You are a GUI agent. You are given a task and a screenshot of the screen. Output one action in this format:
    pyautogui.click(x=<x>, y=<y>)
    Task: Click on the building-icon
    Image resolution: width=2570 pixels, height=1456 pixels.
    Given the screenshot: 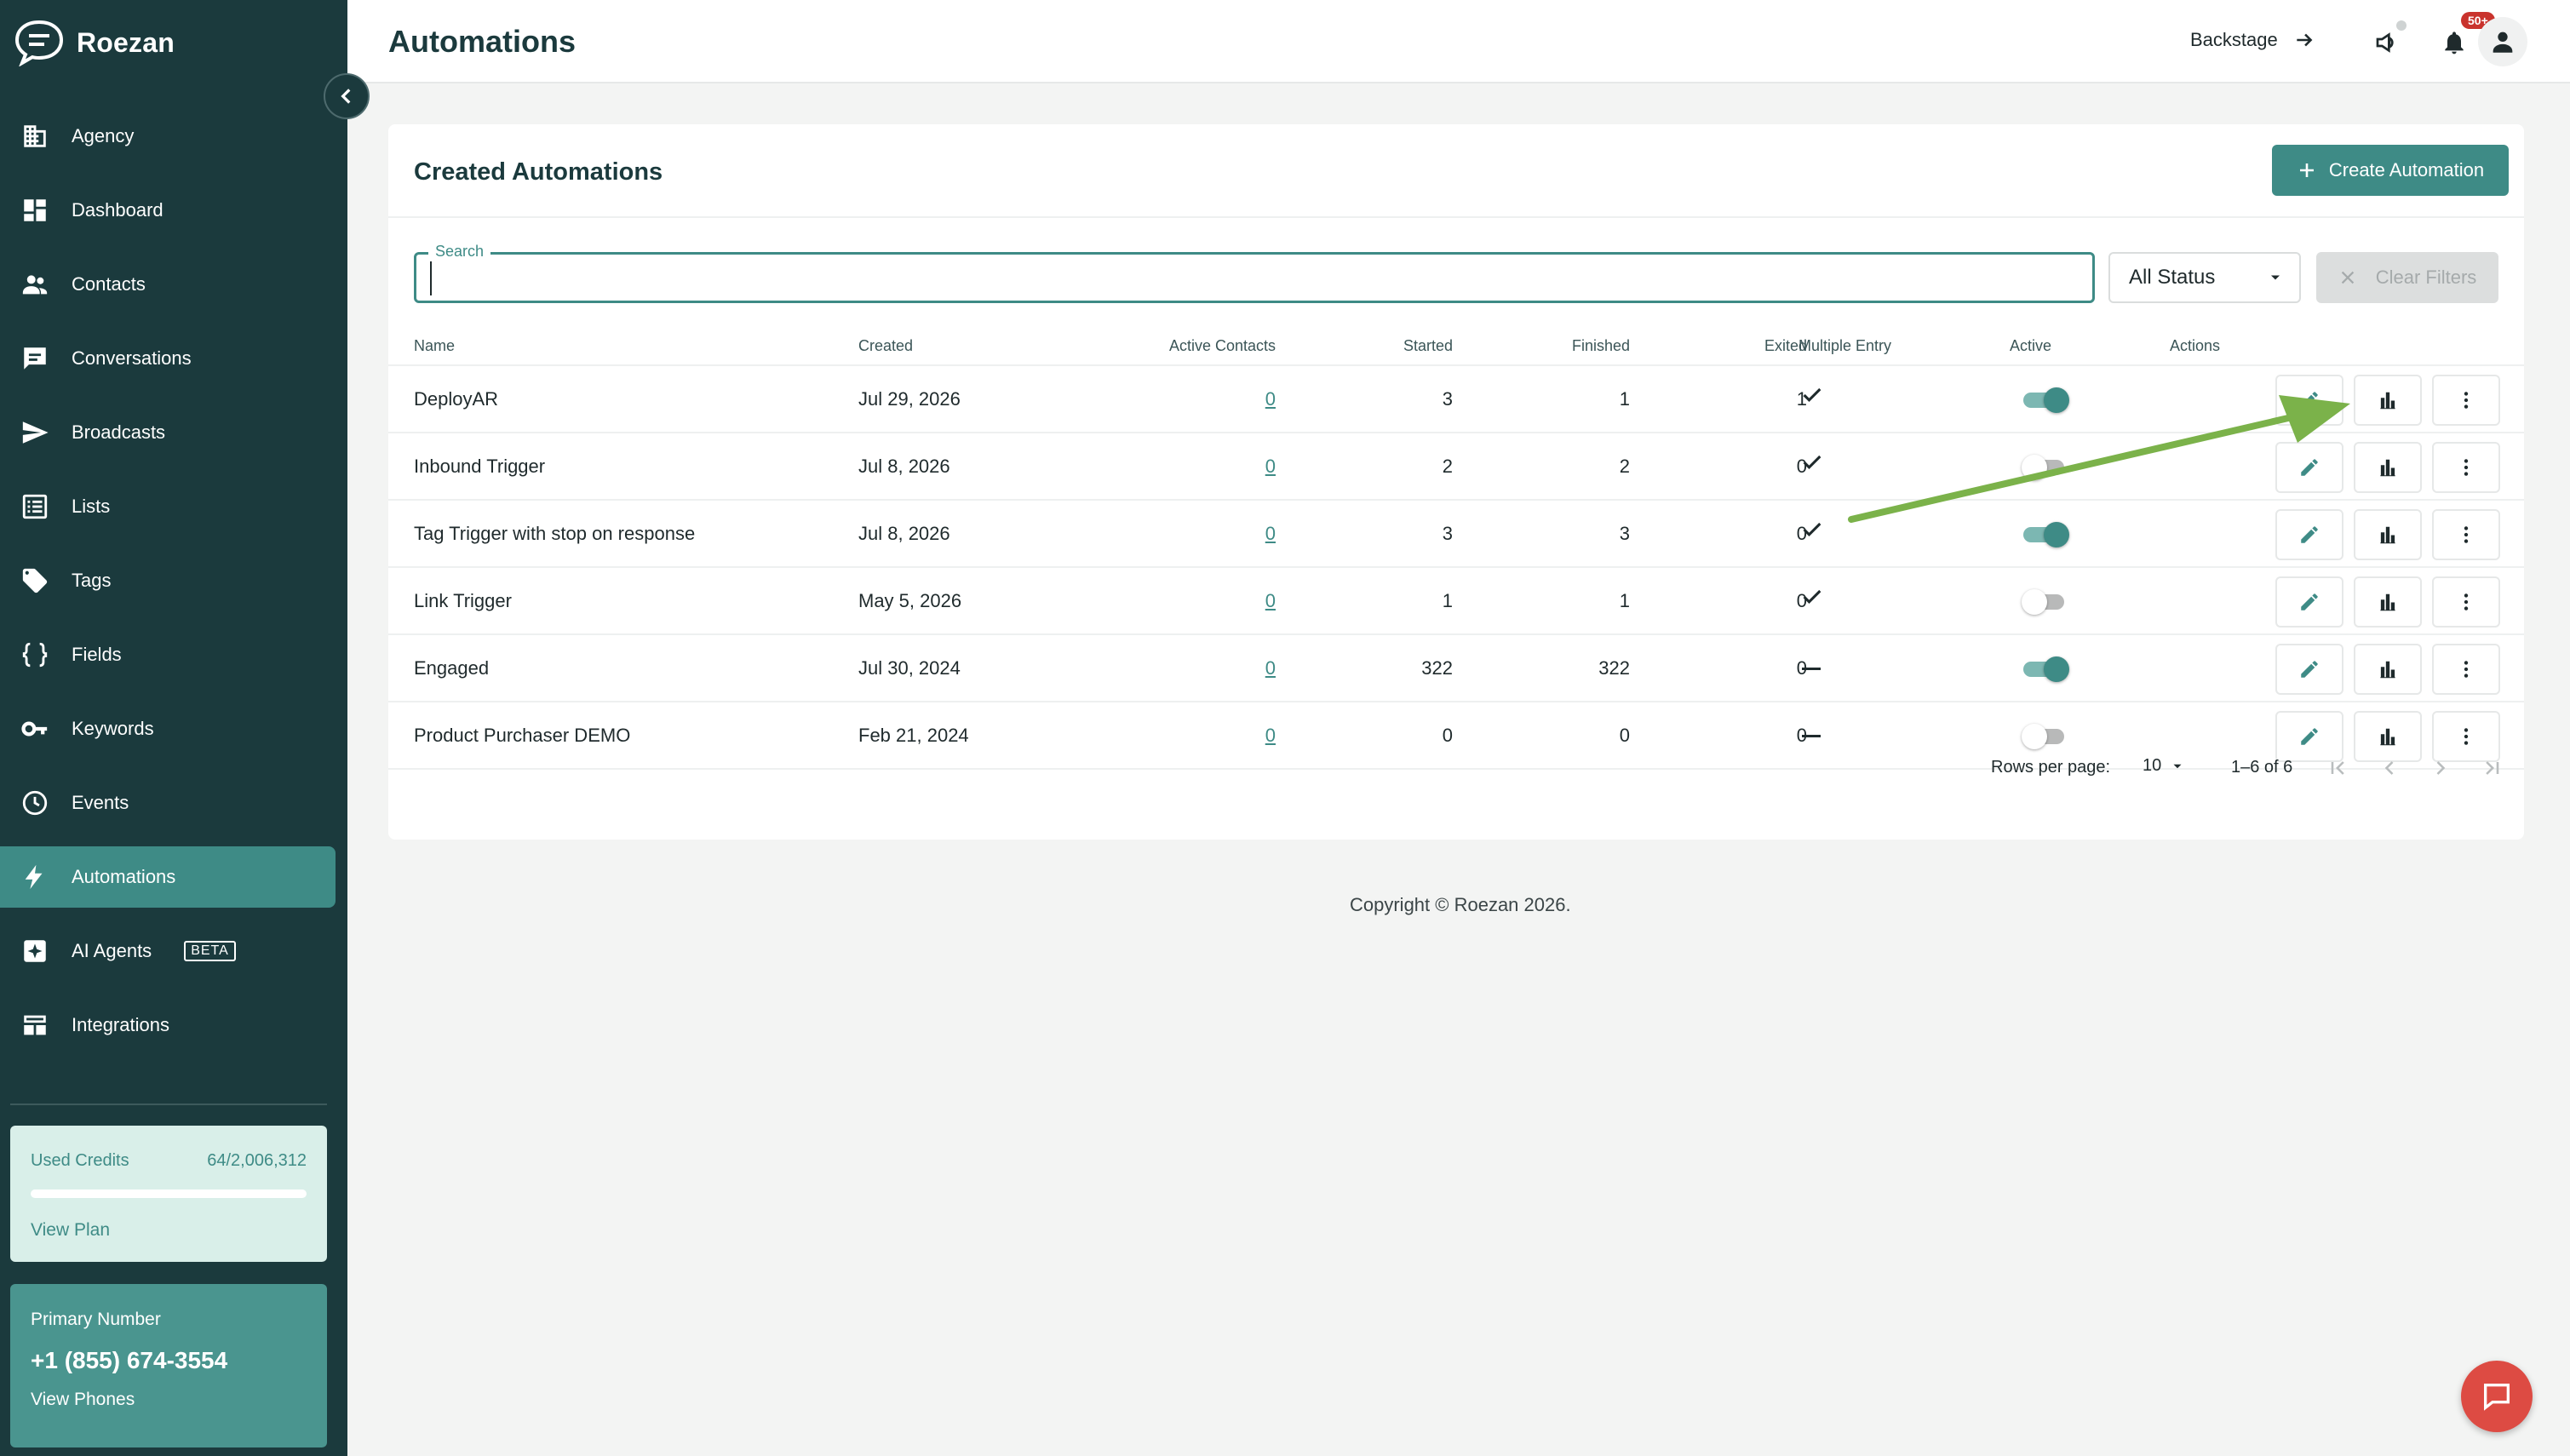 What is the action you would take?
    pyautogui.click(x=35, y=136)
    